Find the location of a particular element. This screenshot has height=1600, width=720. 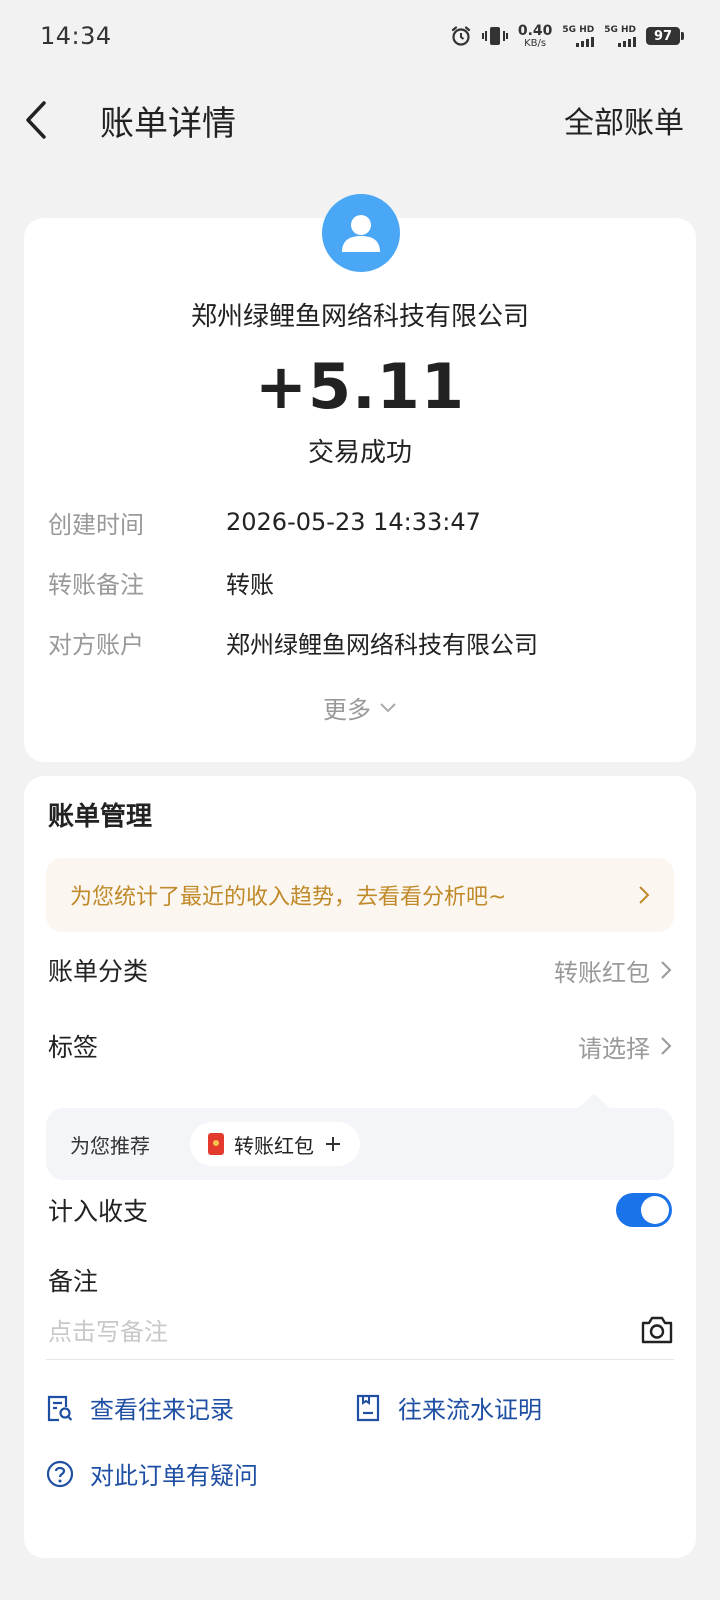

camera-icon is located at coordinates (657, 1332).